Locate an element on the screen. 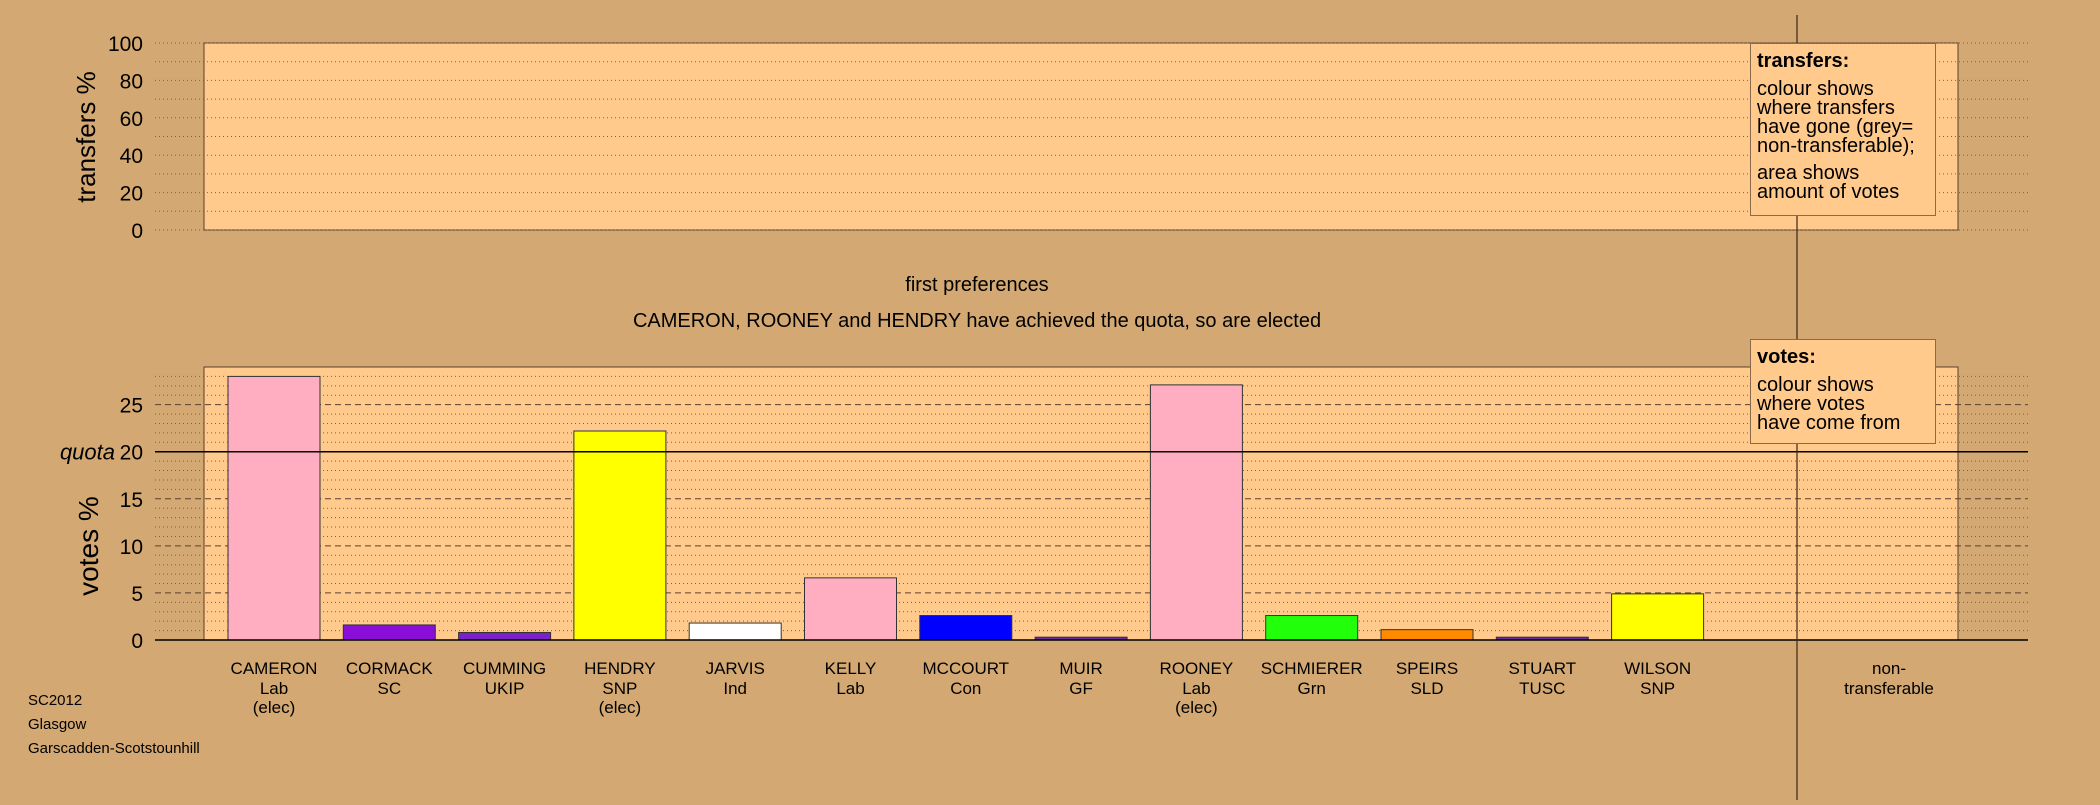 The image size is (2100, 805). bar-cameron is located at coordinates (274, 508).